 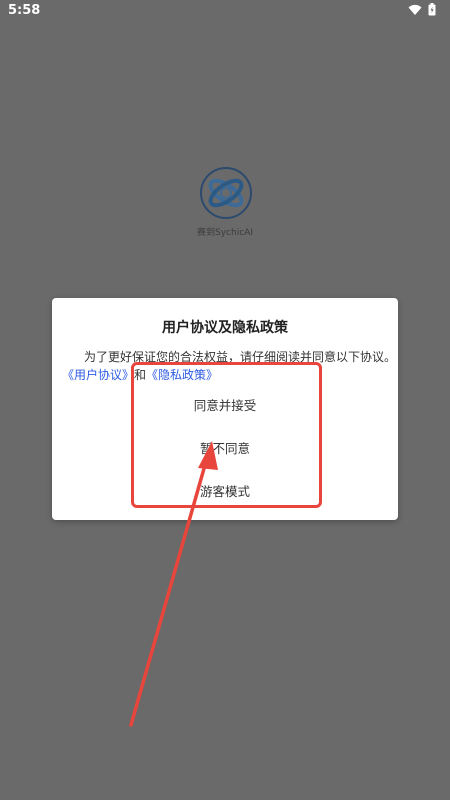 I want to click on app-name: 赛到SychicAI, so click(x=225, y=233).